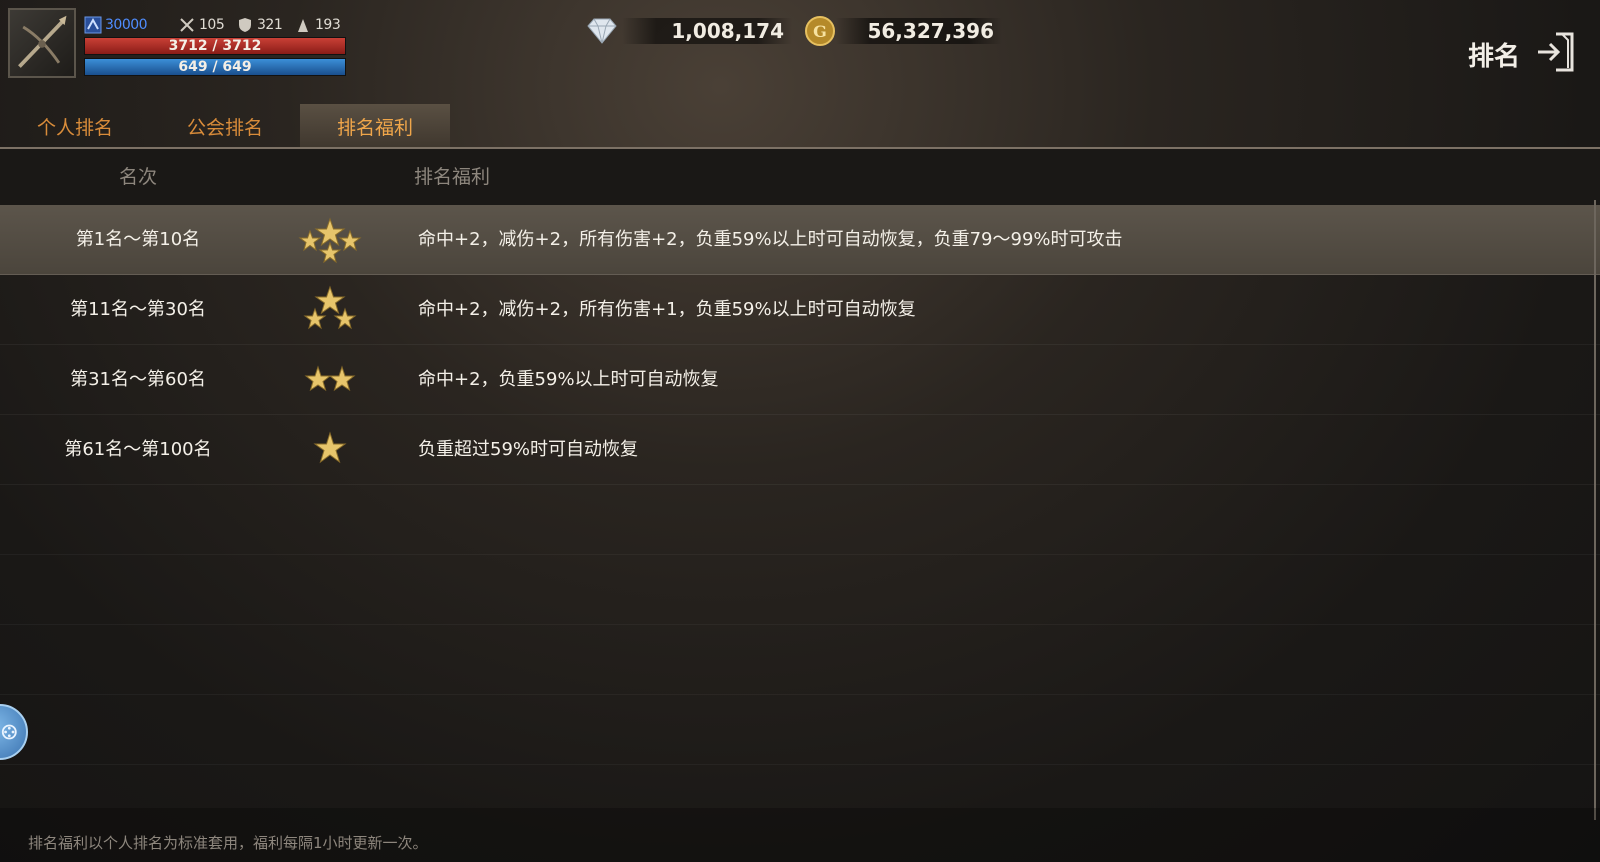 The image size is (1600, 862). I want to click on exit-button, so click(1556, 52).